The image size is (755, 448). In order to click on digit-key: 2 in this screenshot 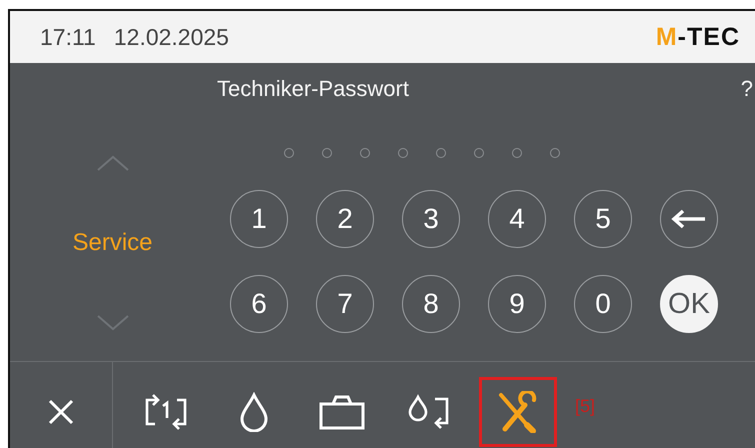, I will do `click(345, 219)`.